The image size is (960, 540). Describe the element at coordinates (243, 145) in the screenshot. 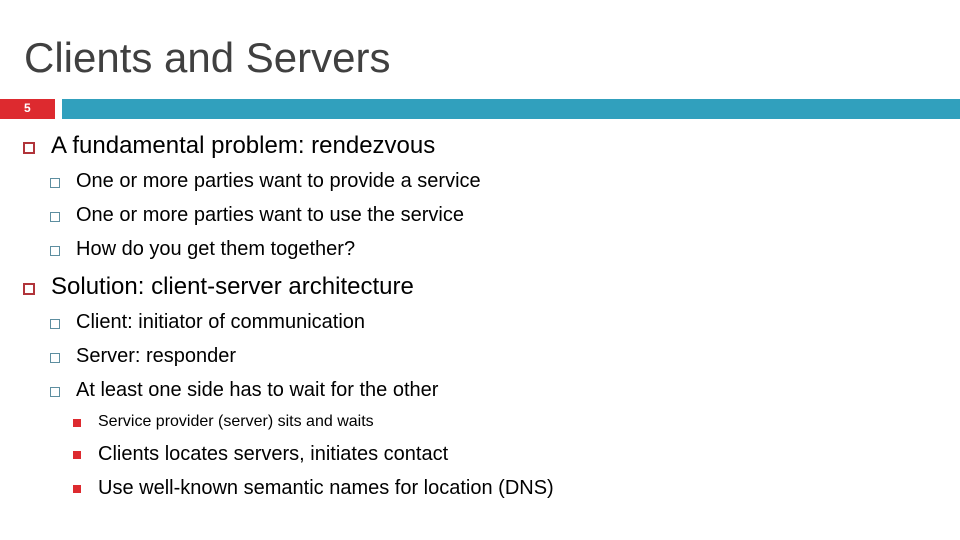

I see `bullet-rendezvous: A fundamental problem: rendezvous` at that location.